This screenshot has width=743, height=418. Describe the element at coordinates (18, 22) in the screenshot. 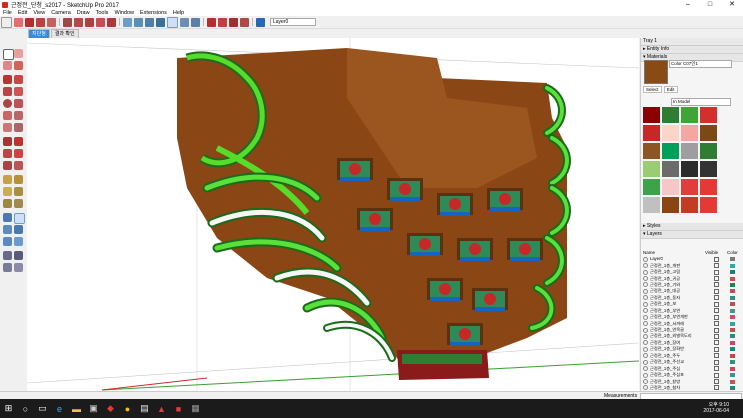

I see `eraser-icon` at that location.